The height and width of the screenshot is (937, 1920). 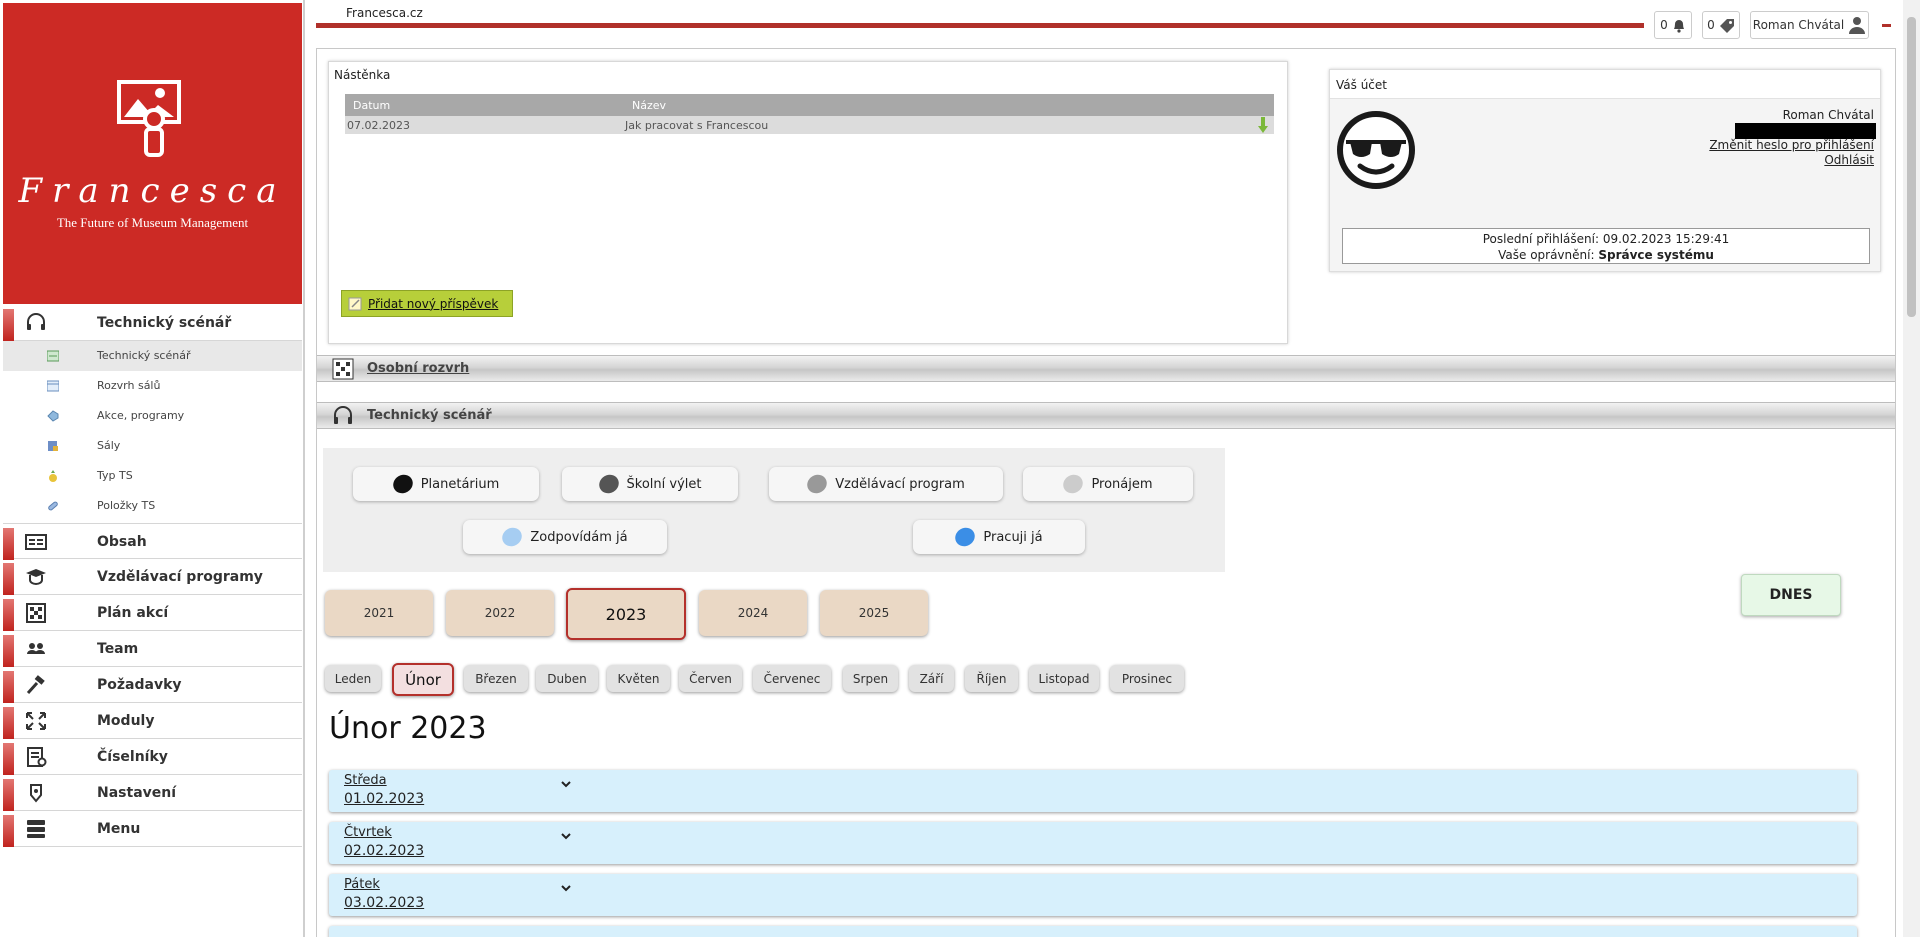 I want to click on day-date: 03.02.2023, so click(x=384, y=903).